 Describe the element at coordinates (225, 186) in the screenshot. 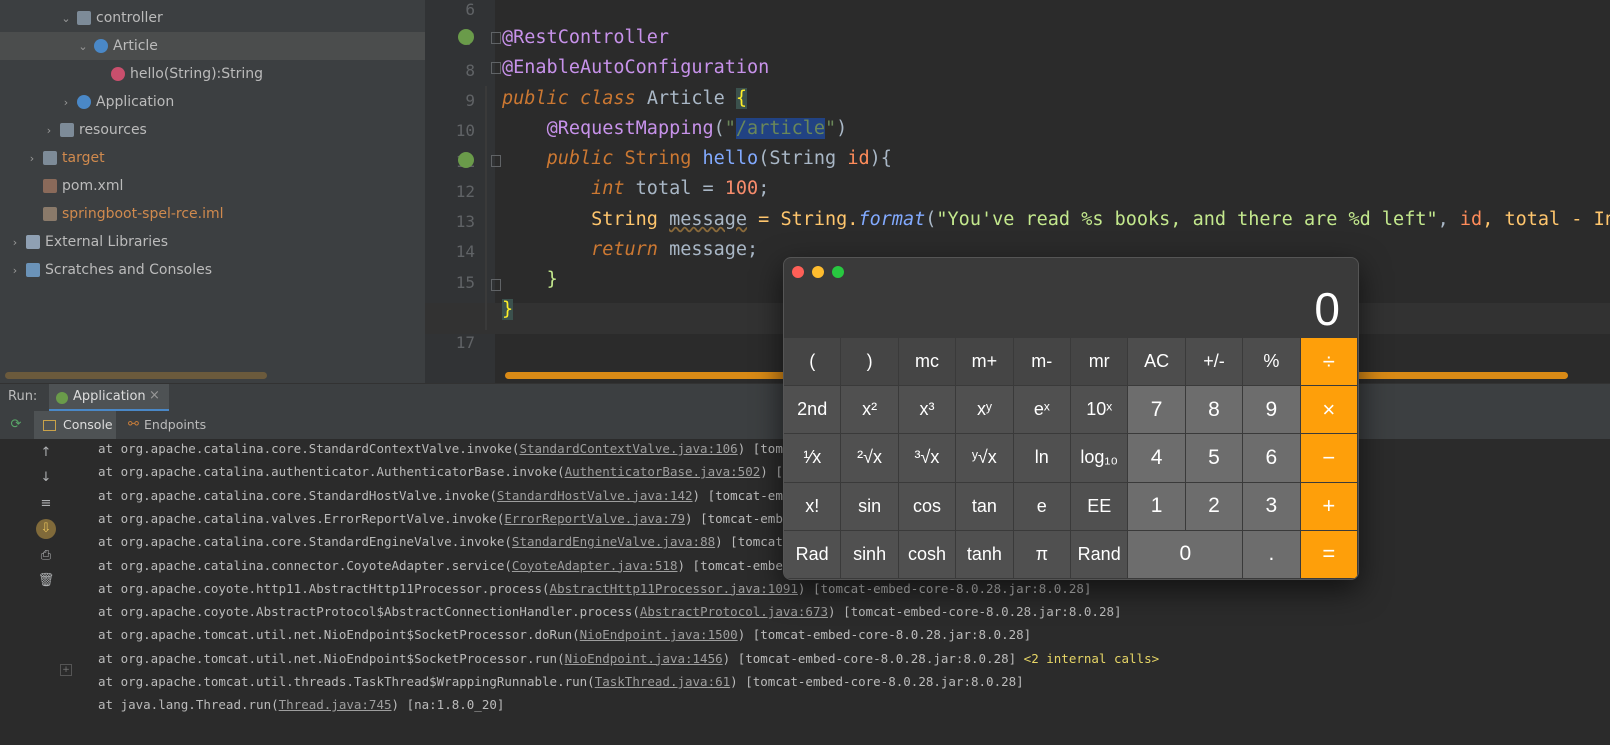

I see `tree-item: pom.xml` at that location.